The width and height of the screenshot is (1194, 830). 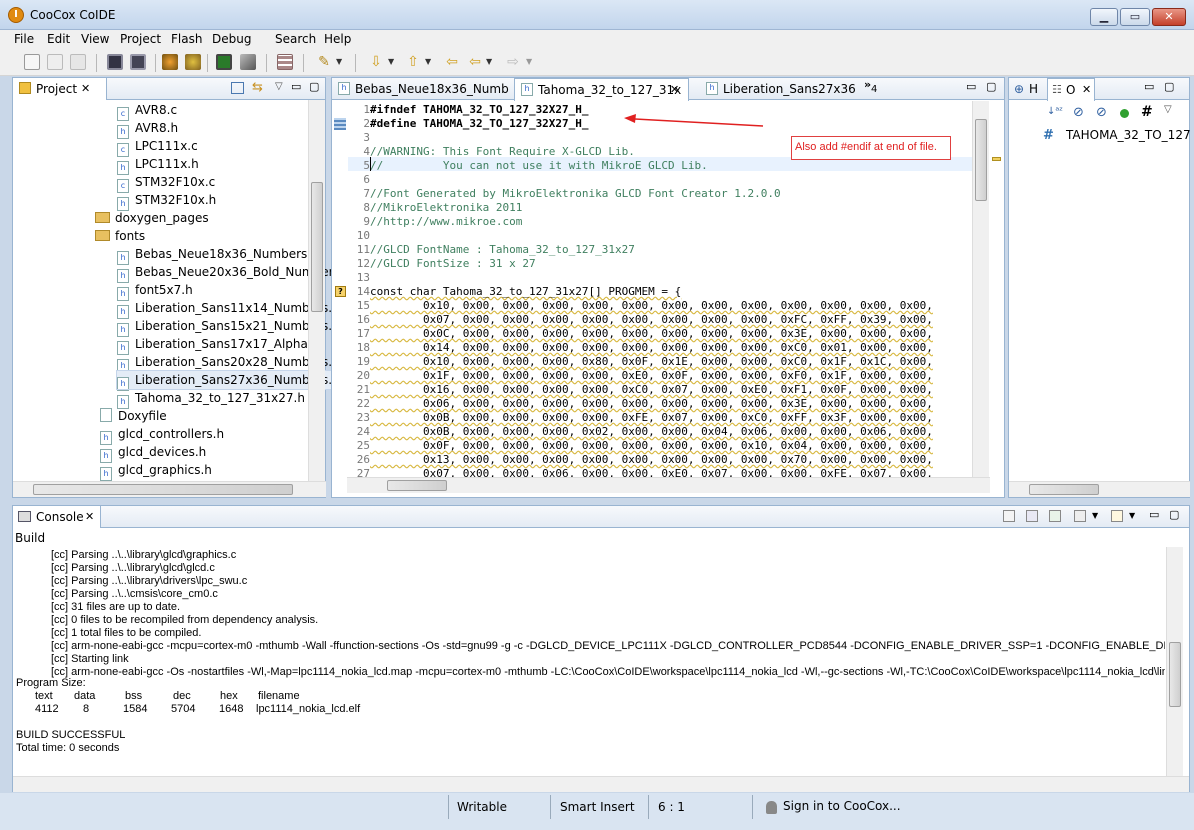 What do you see at coordinates (138, 62) in the screenshot?
I see `rebuild-icon` at bounding box center [138, 62].